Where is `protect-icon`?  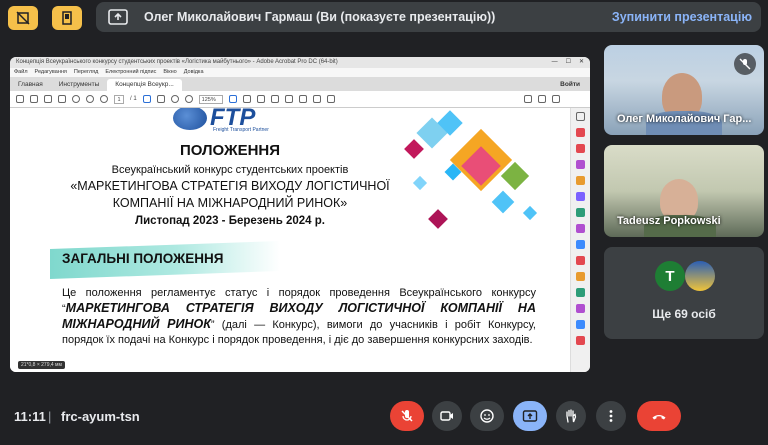 protect-icon is located at coordinates (580, 260).